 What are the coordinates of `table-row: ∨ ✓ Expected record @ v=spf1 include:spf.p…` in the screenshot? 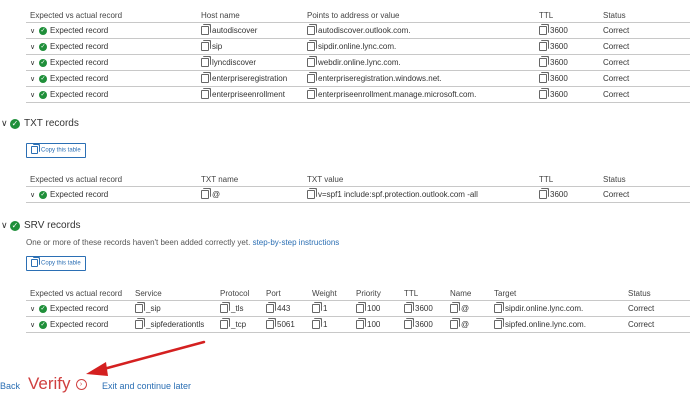 It's located at (358, 194).